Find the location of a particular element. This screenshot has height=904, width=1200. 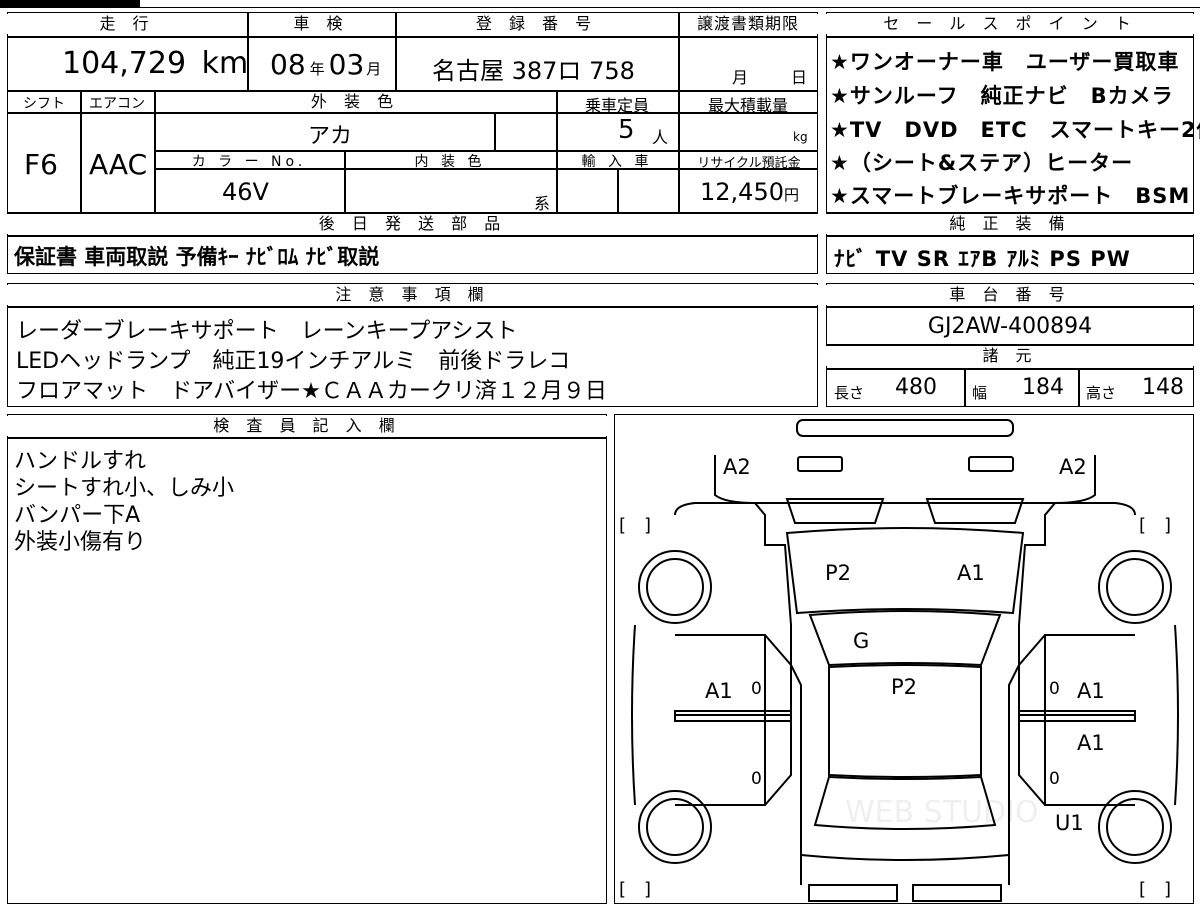

height-value: 148 is located at coordinates (1163, 387).